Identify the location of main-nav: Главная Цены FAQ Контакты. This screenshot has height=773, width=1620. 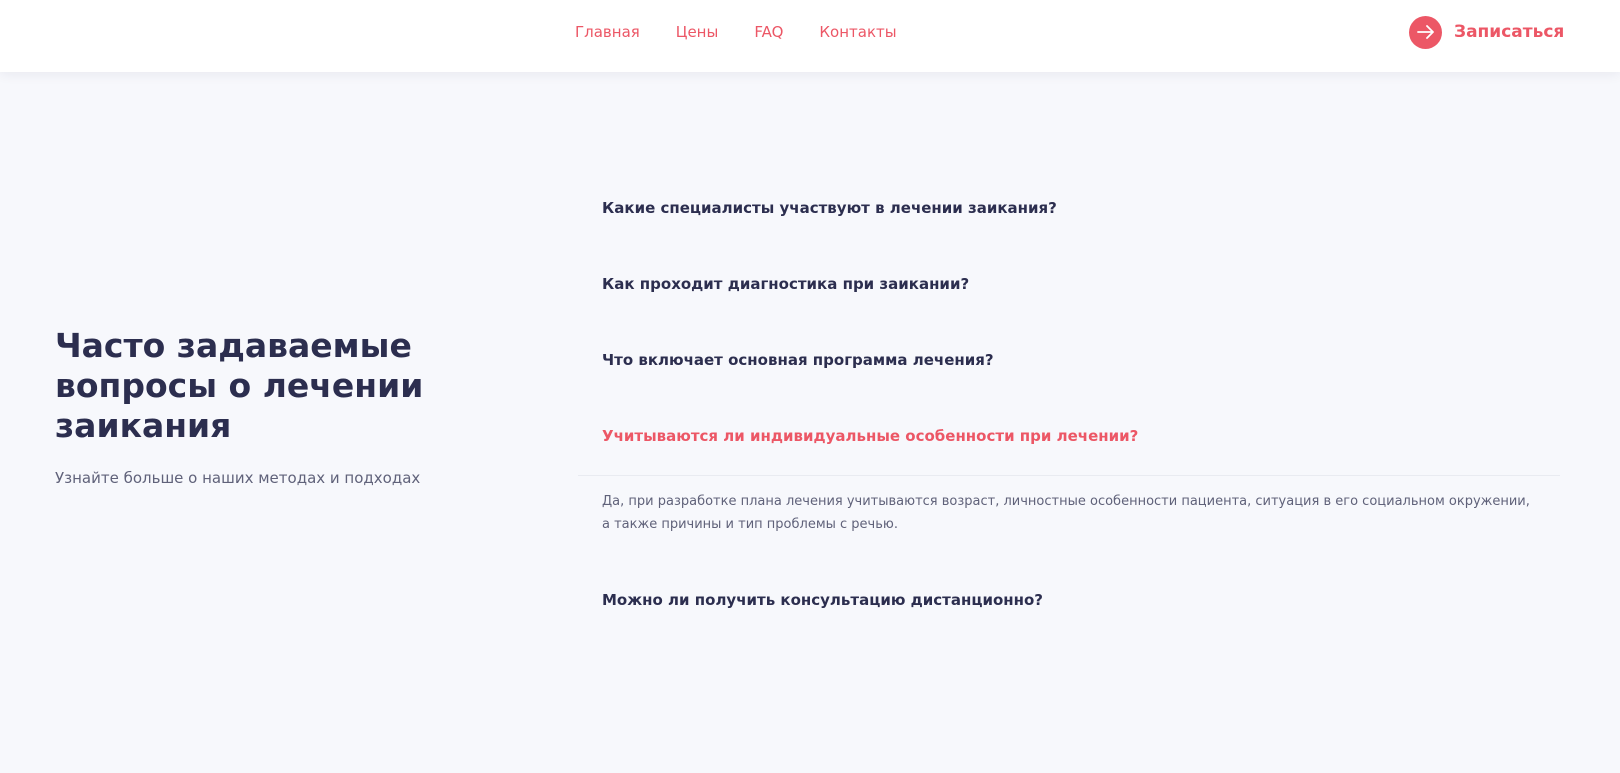
(736, 32).